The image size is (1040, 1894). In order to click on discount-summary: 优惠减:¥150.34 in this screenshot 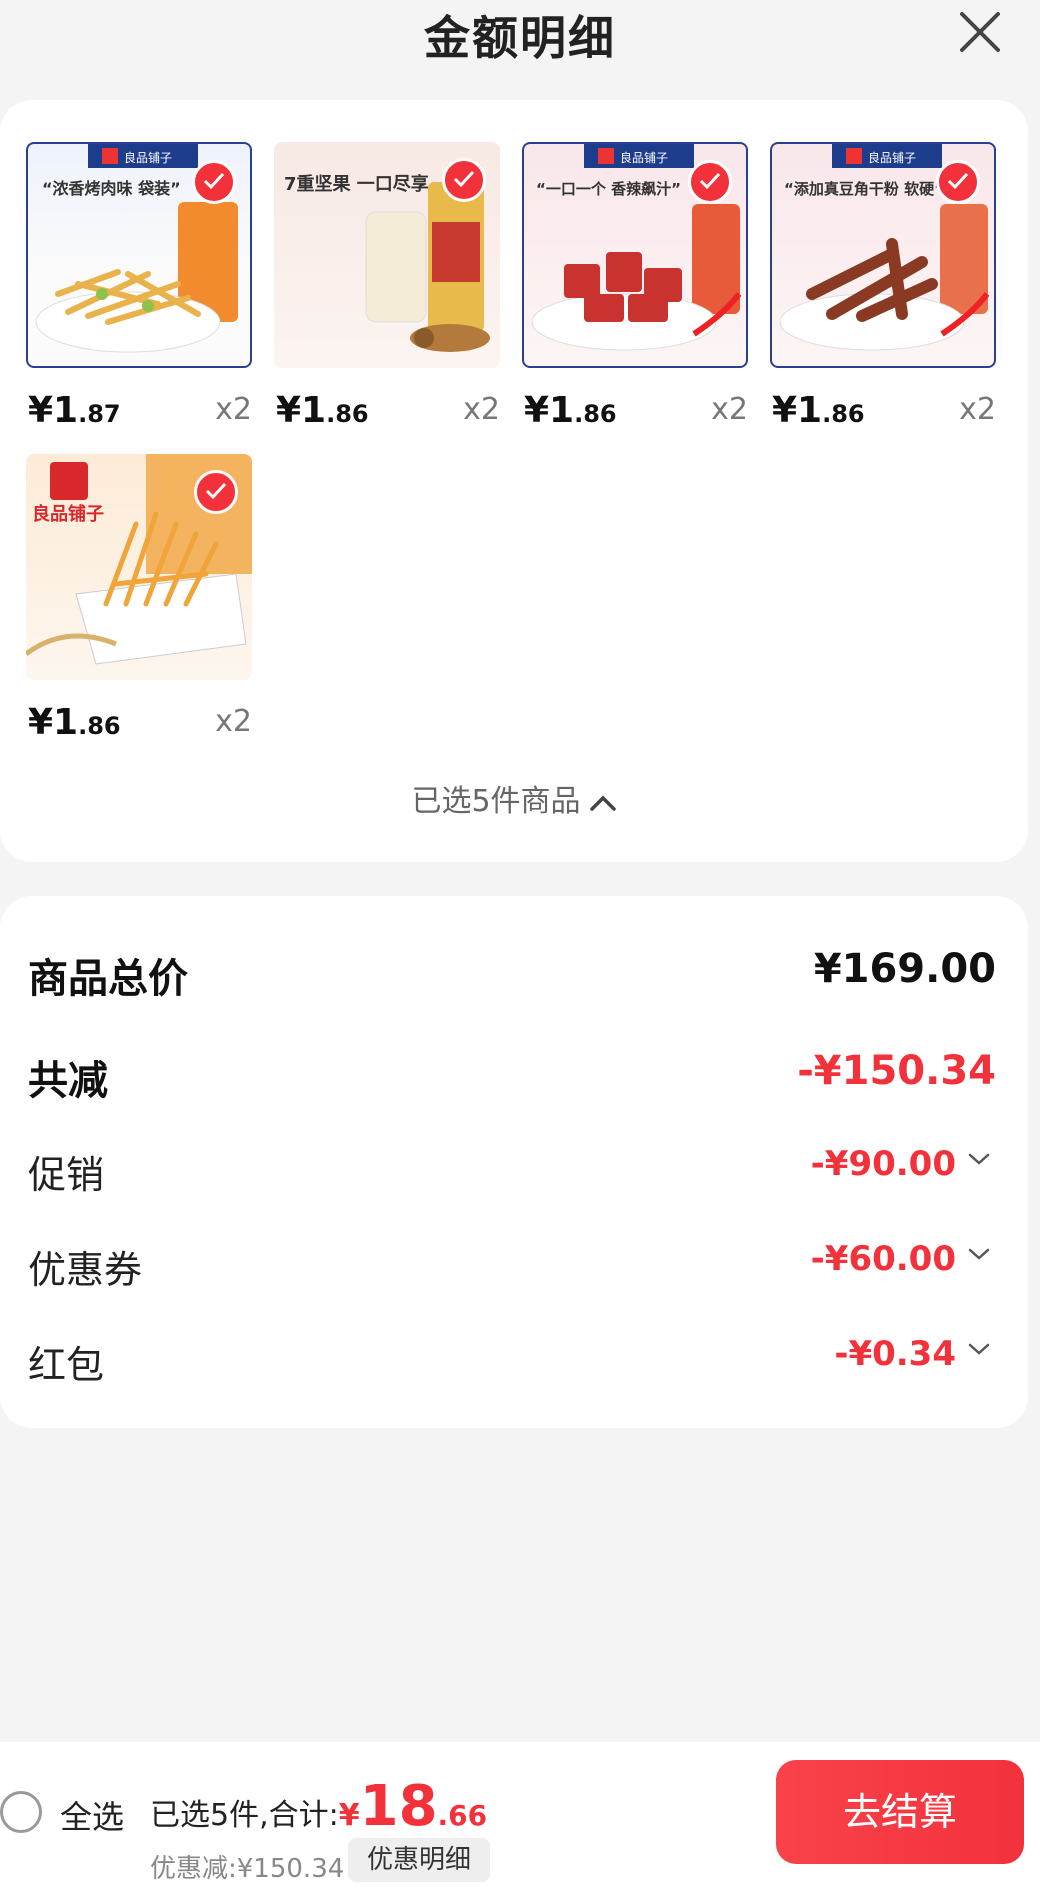, I will do `click(247, 1869)`.